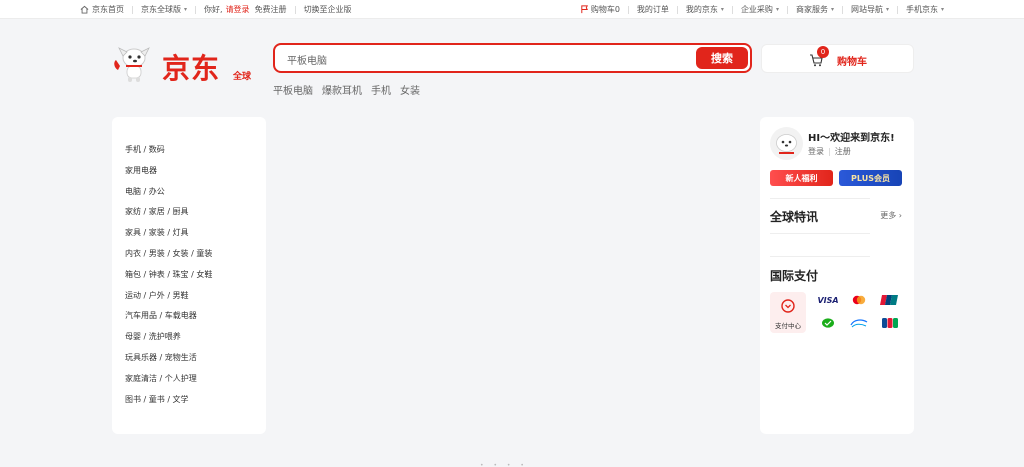 The image size is (1024, 467). I want to click on pay-center-button: 支付中心, so click(788, 312).